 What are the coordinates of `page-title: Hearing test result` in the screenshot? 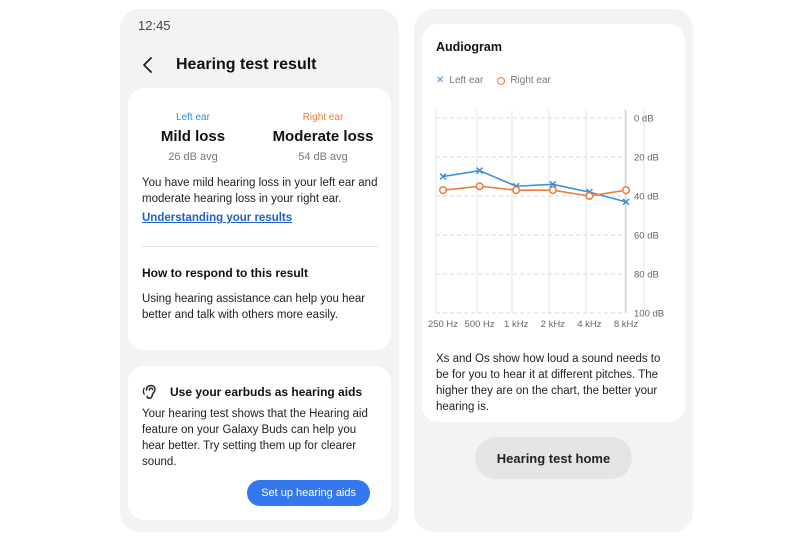 It's located at (246, 64).